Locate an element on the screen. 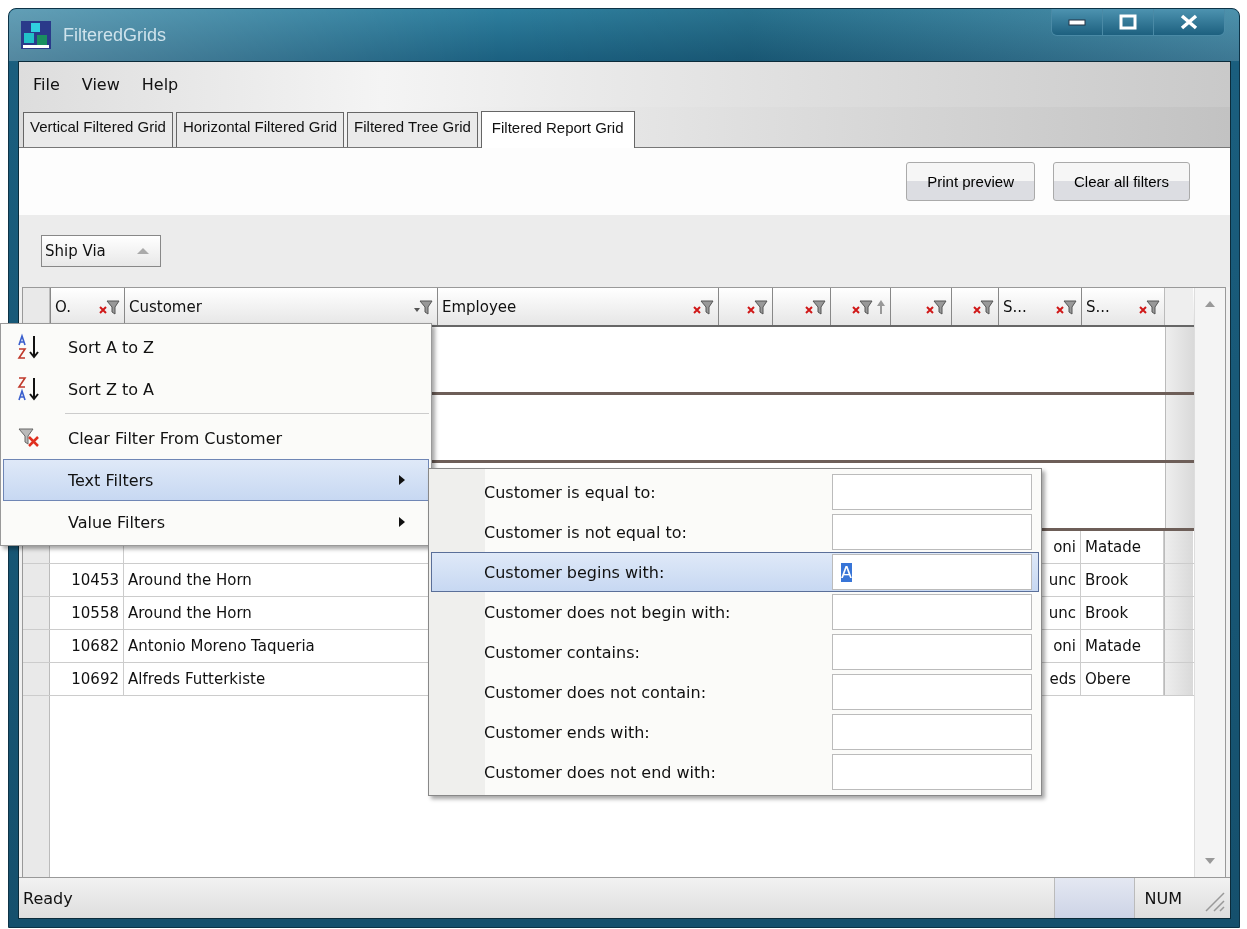 This screenshot has height=929, width=1247. tab: Horizontal Filtered Grid is located at coordinates (260, 129).